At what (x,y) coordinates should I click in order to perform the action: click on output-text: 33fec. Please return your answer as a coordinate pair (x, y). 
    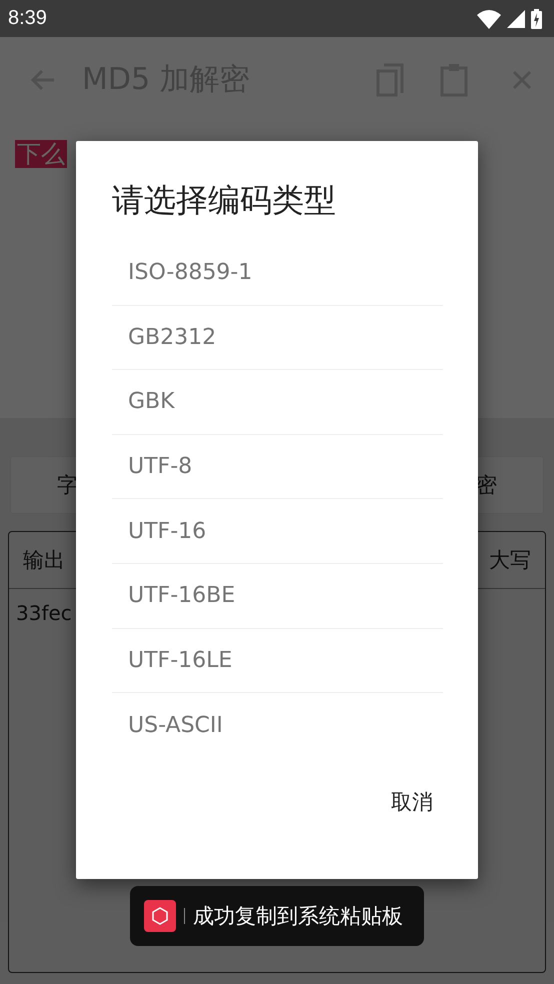
    Looking at the image, I should click on (44, 613).